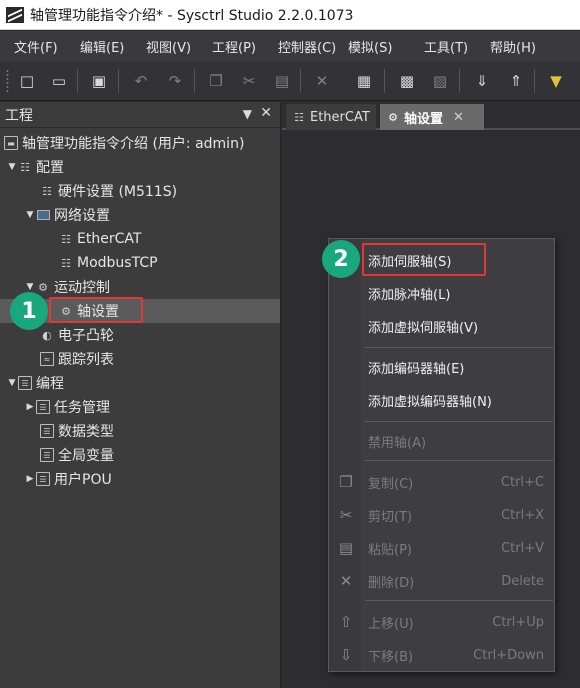 This screenshot has height=688, width=580. What do you see at coordinates (441, 482) in the screenshot?
I see `menu-item-copy: ❐ 复制(C) Ctrl+C` at bounding box center [441, 482].